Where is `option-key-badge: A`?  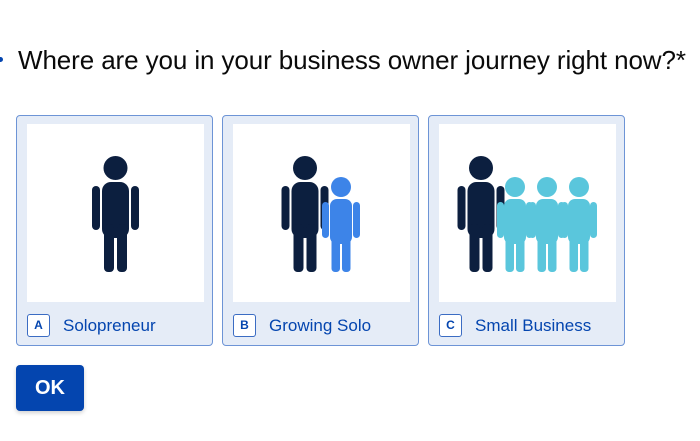
option-key-badge: A is located at coordinates (38, 325).